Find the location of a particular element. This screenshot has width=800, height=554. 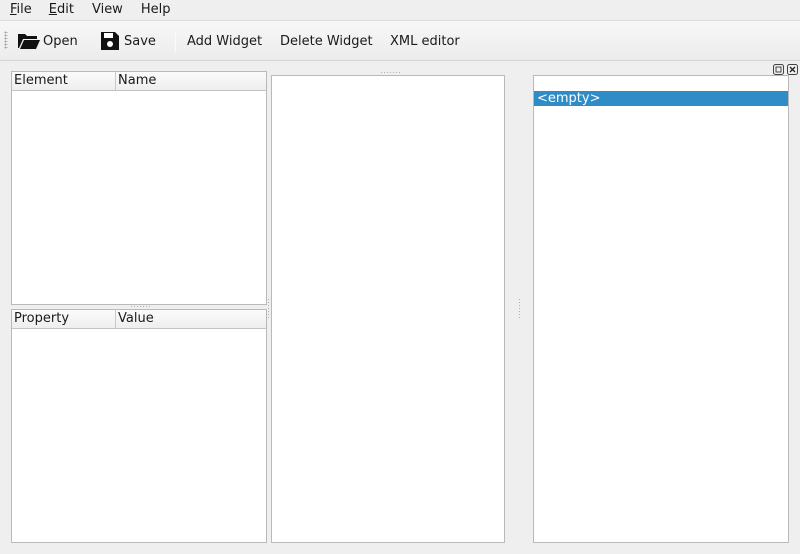

splitter-handle-top-center is located at coordinates (390, 72).